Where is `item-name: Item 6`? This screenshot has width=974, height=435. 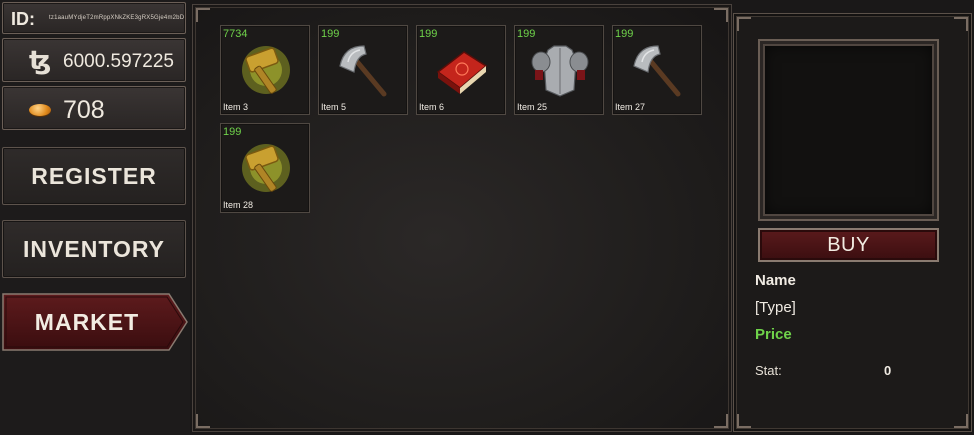
item-name: Item 6 is located at coordinates (432, 107).